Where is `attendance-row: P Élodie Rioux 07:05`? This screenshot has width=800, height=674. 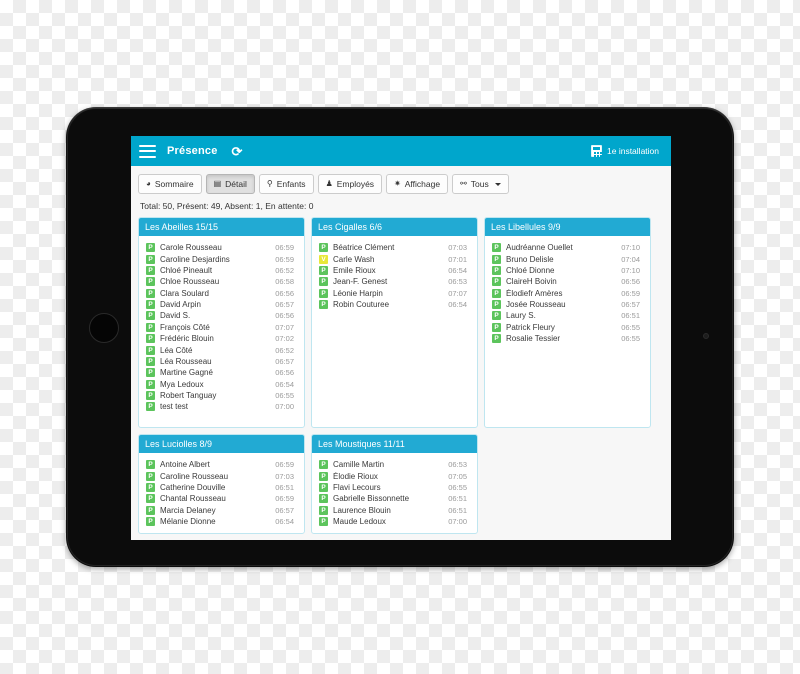 attendance-row: P Élodie Rioux 07:05 is located at coordinates (394, 475).